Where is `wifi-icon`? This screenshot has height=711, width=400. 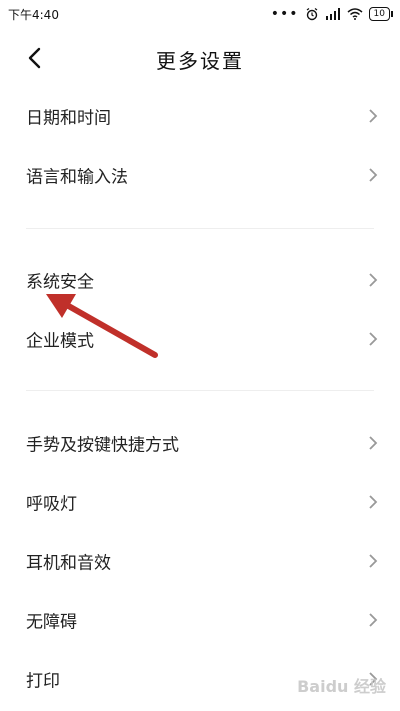
wifi-icon is located at coordinates (355, 14).